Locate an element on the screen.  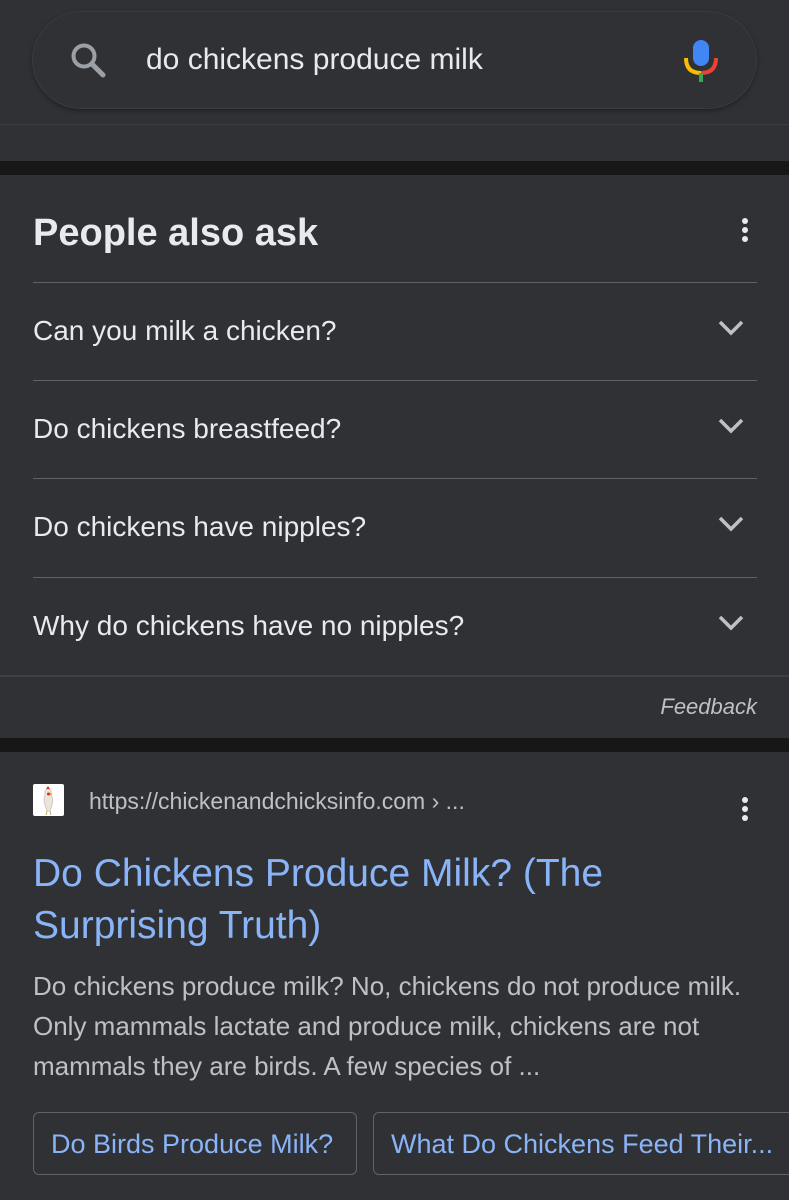
paa-question: Why do chickens have no nipples? is located at coordinates (395, 626).